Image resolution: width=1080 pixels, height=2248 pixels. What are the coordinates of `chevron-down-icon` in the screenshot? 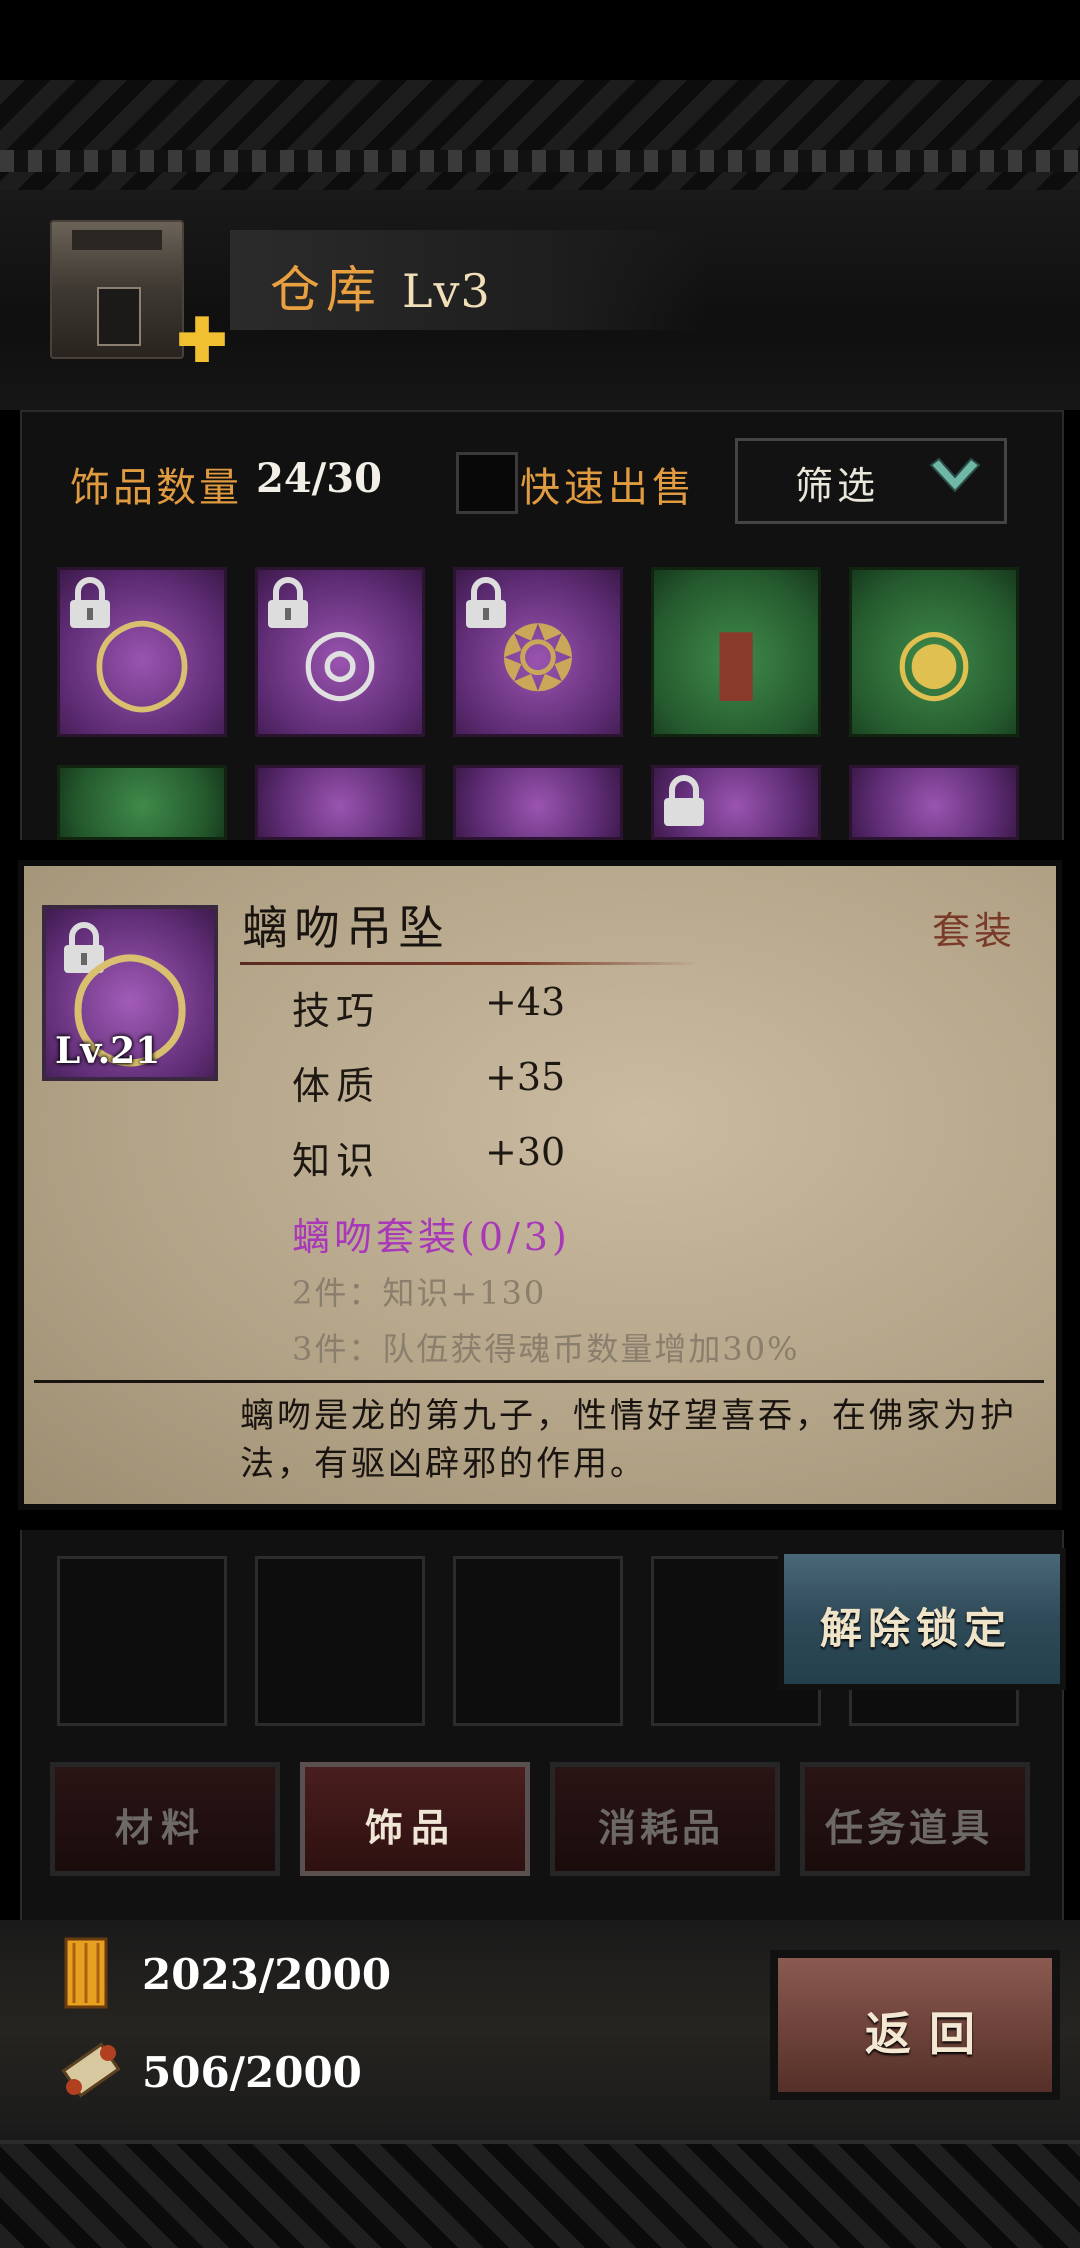 It's located at (955, 478).